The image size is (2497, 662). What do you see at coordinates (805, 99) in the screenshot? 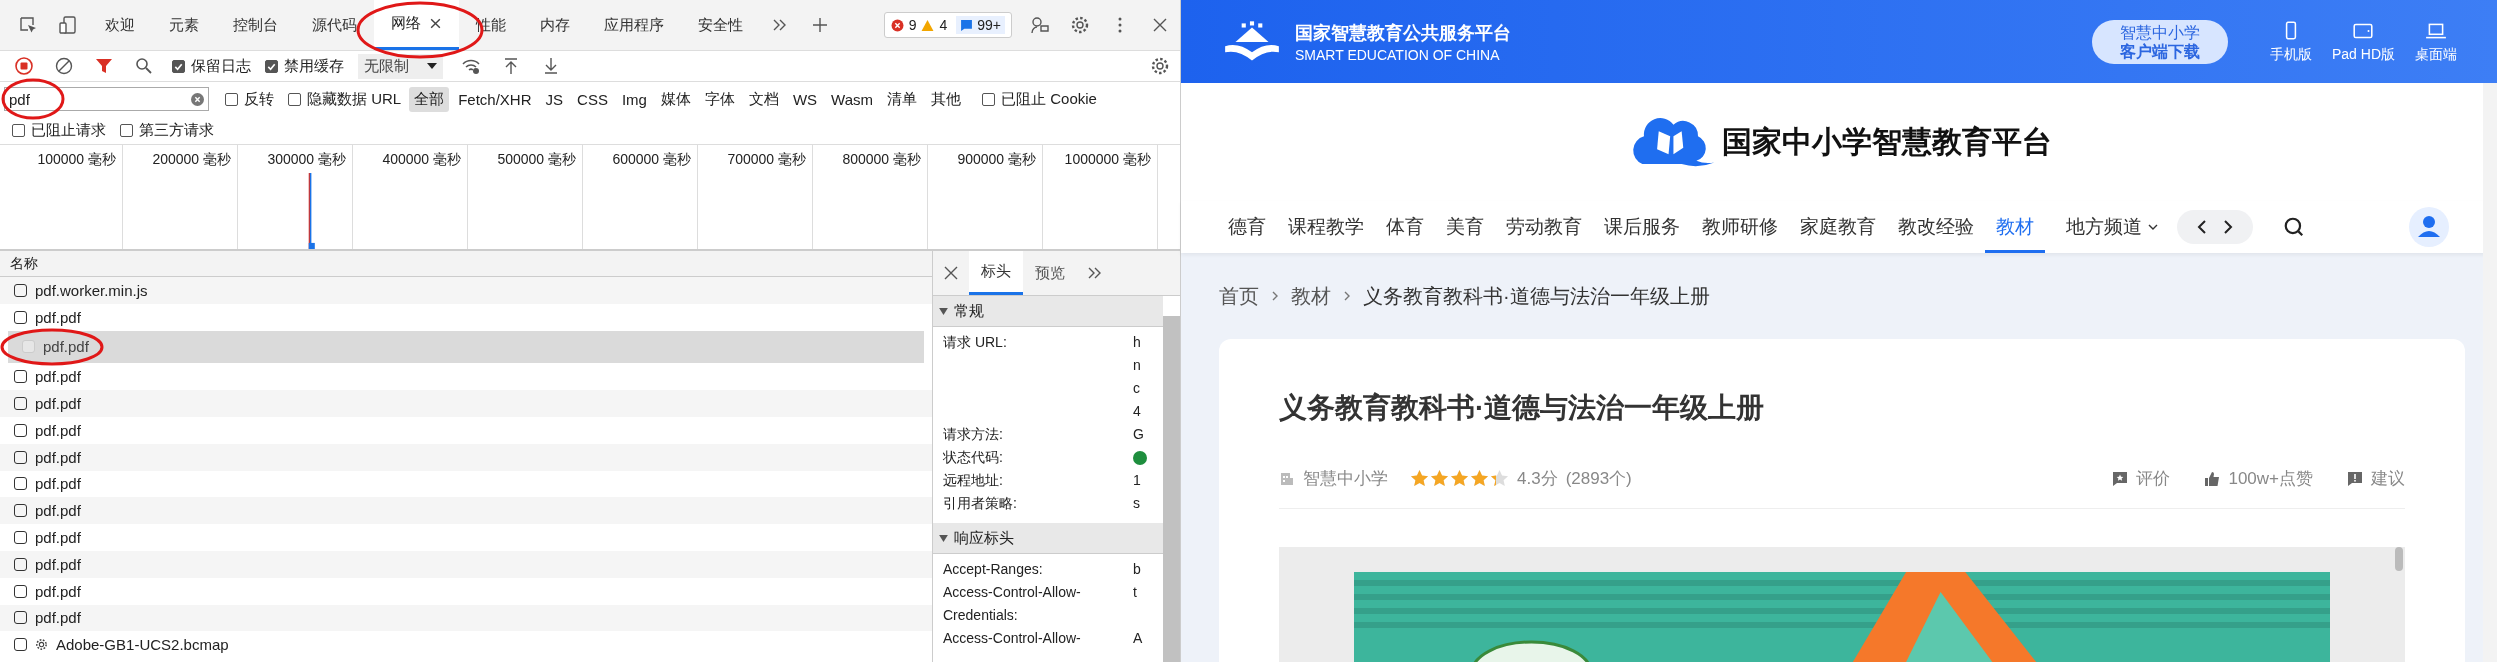
I see `type-filter-button: WS` at bounding box center [805, 99].